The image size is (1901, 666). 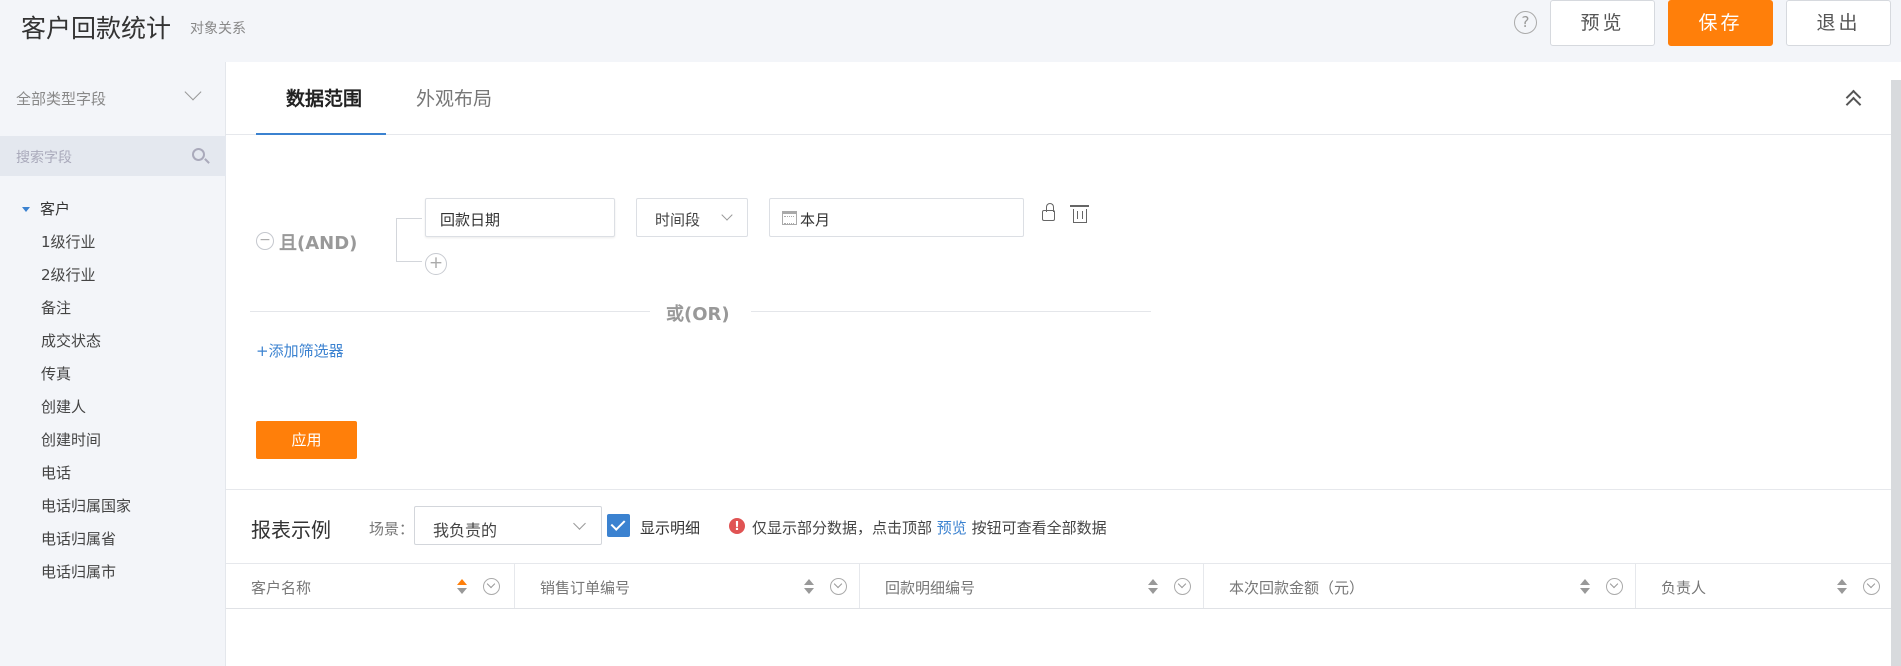 What do you see at coordinates (1032, 586) in the screenshot?
I see `column-header: 回款明细编号` at bounding box center [1032, 586].